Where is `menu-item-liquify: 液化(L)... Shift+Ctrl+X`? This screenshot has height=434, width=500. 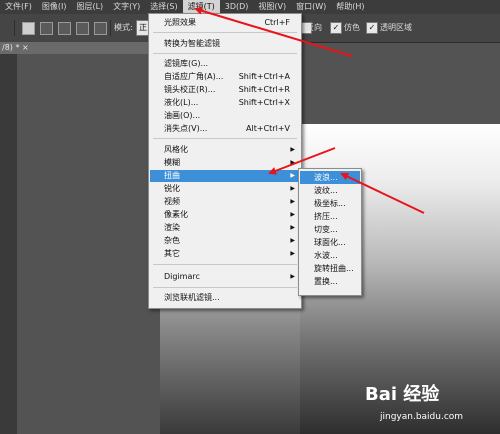
menu-item-liquify: 液化(L)... Shift+Ctrl+X is located at coordinates (225, 103).